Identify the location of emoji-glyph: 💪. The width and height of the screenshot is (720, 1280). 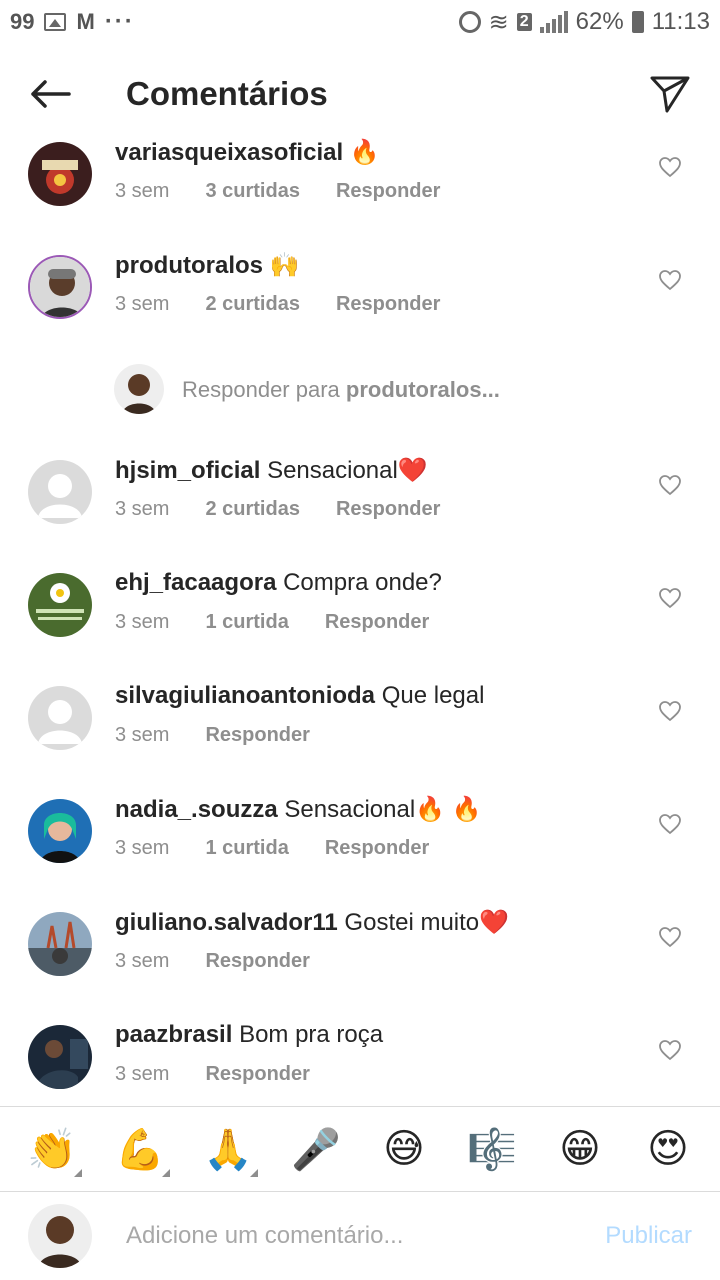
(140, 1149).